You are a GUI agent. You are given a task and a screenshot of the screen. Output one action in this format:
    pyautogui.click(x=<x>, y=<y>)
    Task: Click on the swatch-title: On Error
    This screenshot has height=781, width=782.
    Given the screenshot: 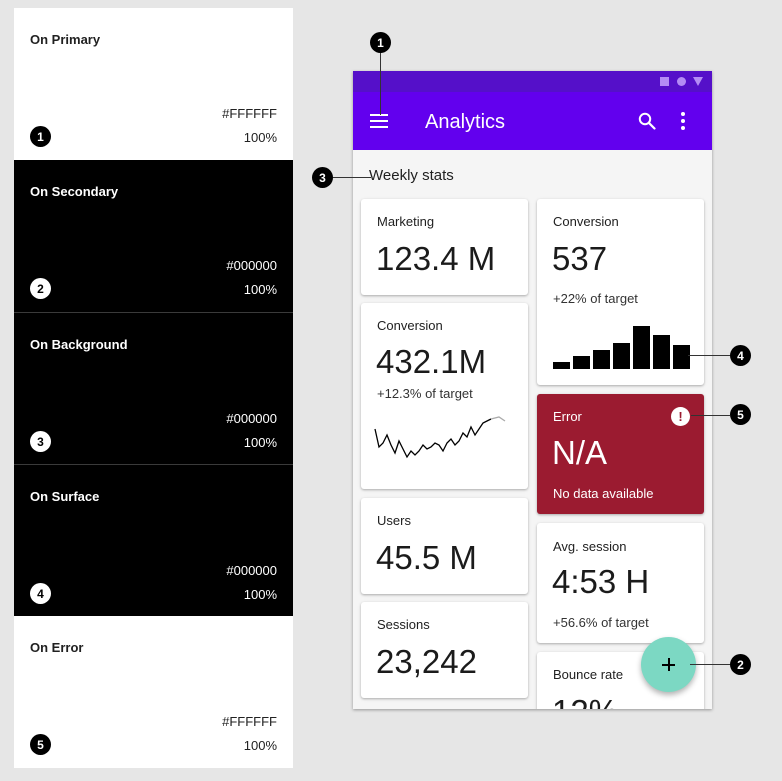 What is the action you would take?
    pyautogui.click(x=57, y=647)
    